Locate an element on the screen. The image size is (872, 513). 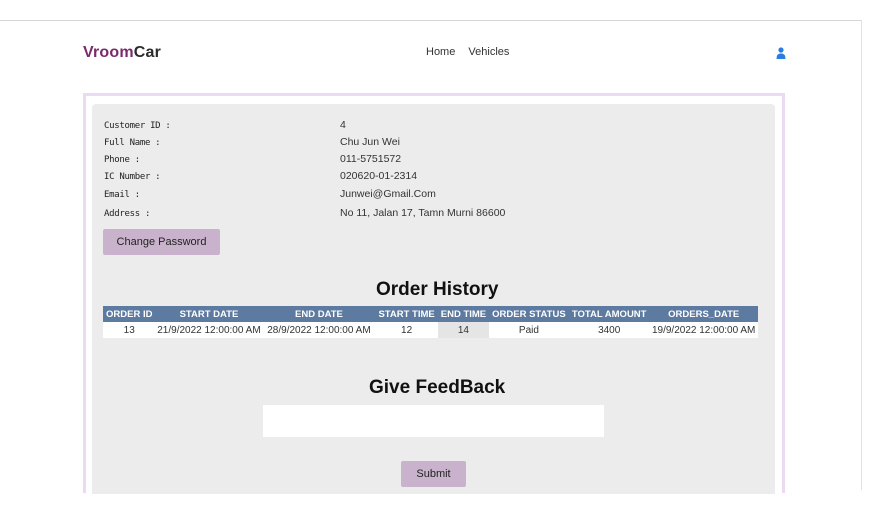
brand-part-vroom: Vroom is located at coordinates (108, 52).